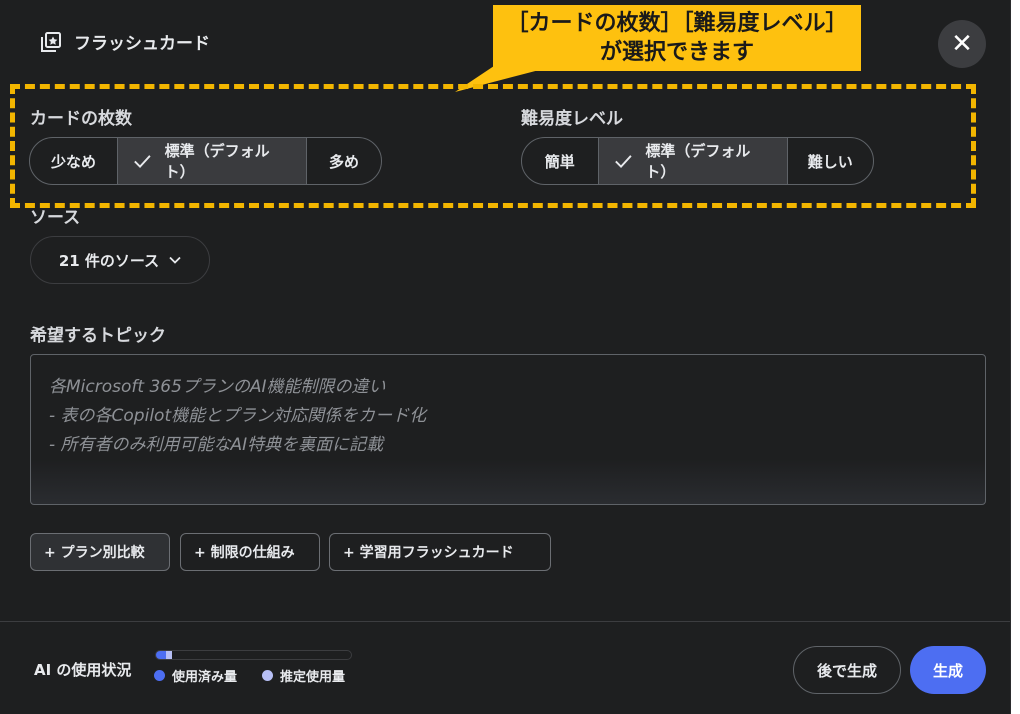 This screenshot has height=714, width=1020. Describe the element at coordinates (175, 260) in the screenshot. I see `chevron-down-icon` at that location.